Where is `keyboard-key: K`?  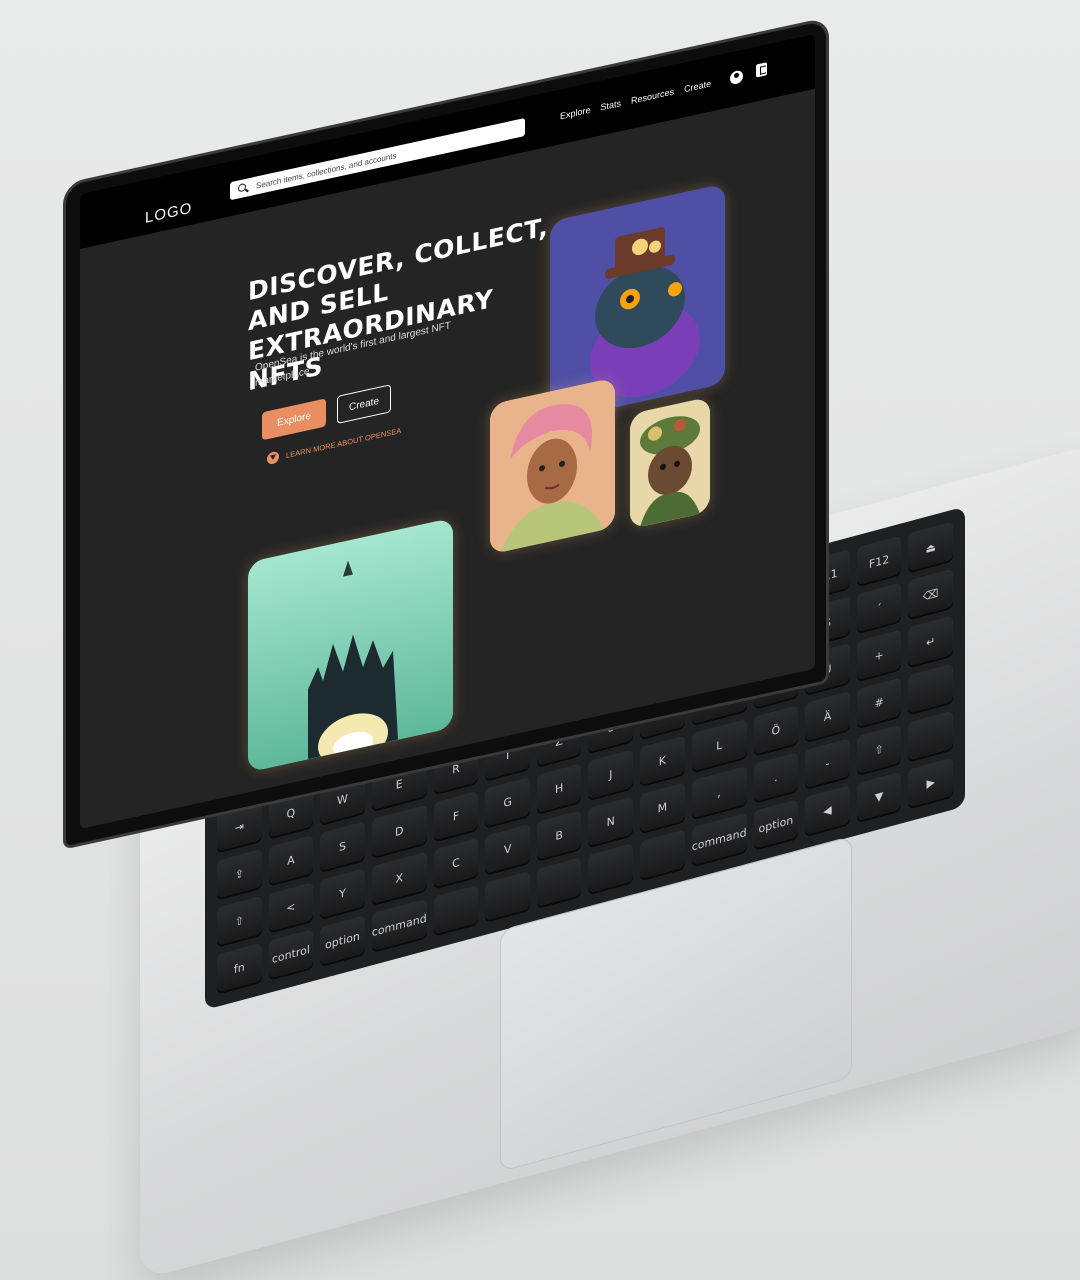 keyboard-key: K is located at coordinates (662, 761).